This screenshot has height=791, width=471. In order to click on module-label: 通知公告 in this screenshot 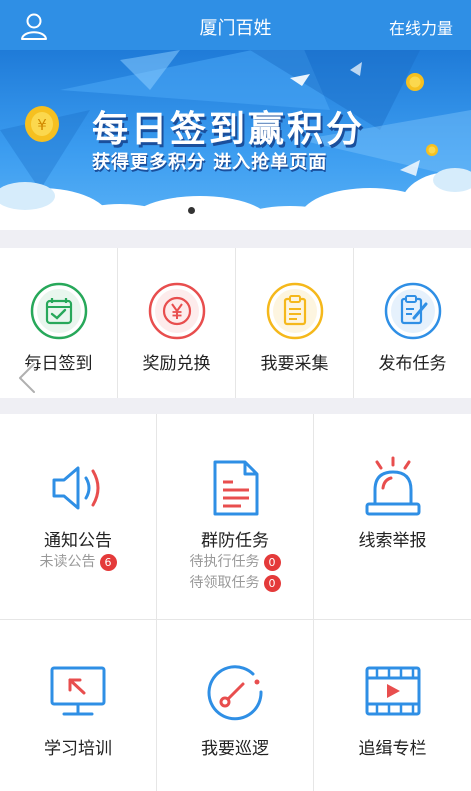, I will do `click(78, 541)`.